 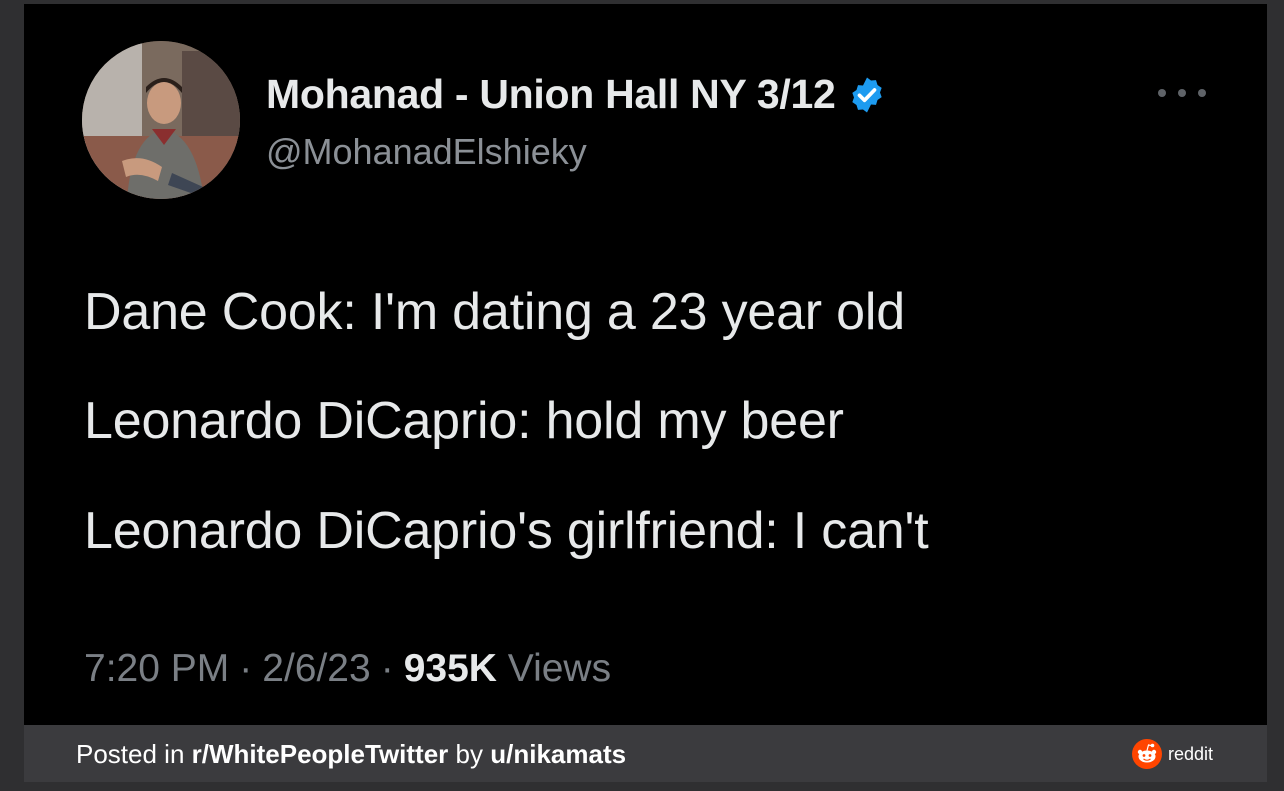 I want to click on tweet-text-line: Leonardo DiCaprio's girlfriend: I can't, so click(x=506, y=531).